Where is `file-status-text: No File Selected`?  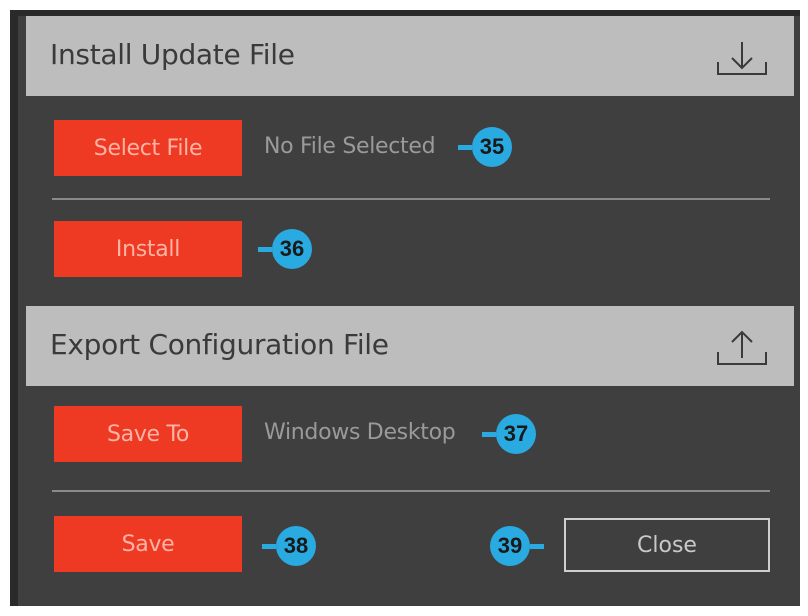 file-status-text: No File Selected is located at coordinates (350, 146).